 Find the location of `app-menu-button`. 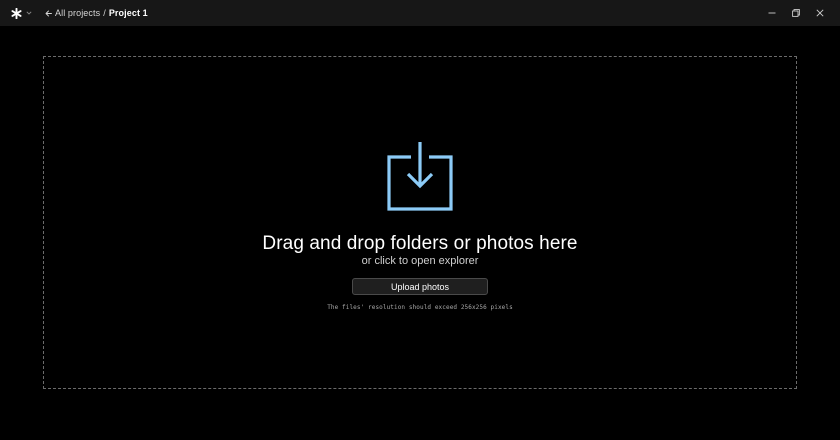

app-menu-button is located at coordinates (21, 13).